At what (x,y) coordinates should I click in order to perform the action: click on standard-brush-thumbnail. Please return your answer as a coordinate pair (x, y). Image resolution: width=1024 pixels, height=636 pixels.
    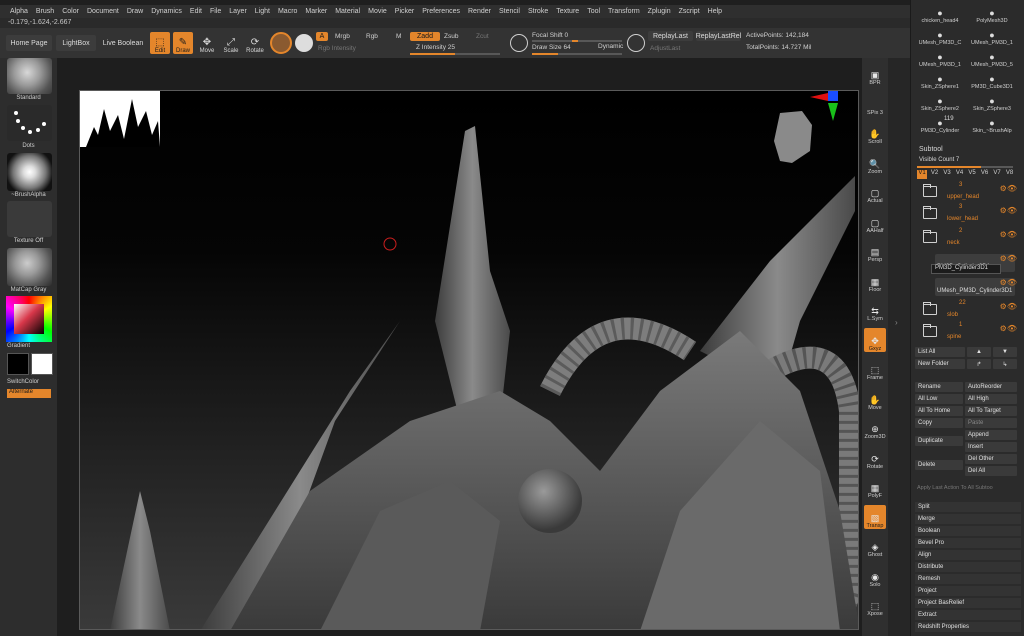
    Looking at the image, I should click on (29, 76).